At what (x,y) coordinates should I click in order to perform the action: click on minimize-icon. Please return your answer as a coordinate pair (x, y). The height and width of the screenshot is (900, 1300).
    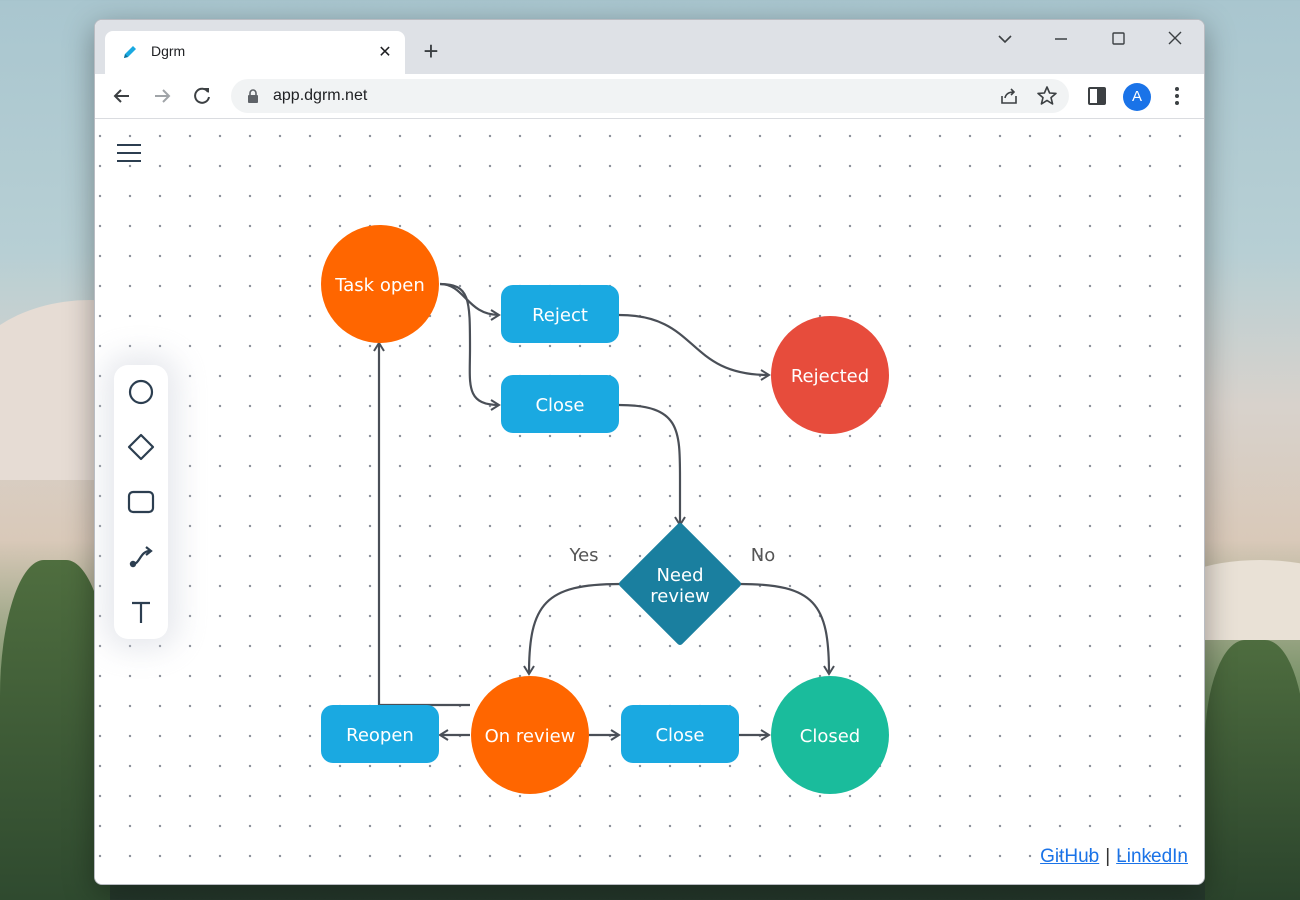
    Looking at the image, I should click on (1061, 40).